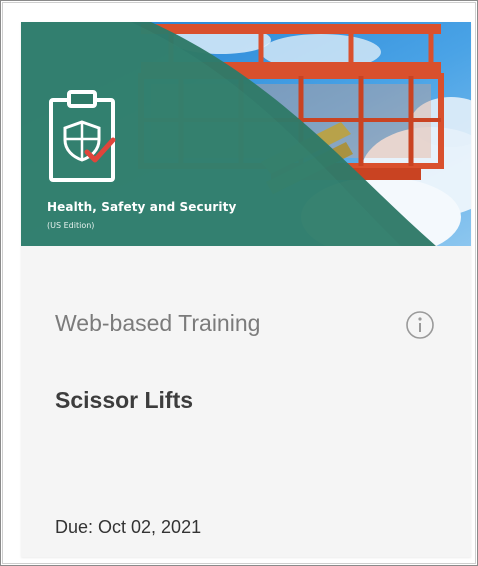  I want to click on badge-title: Health, Safety and Security, so click(142, 207).